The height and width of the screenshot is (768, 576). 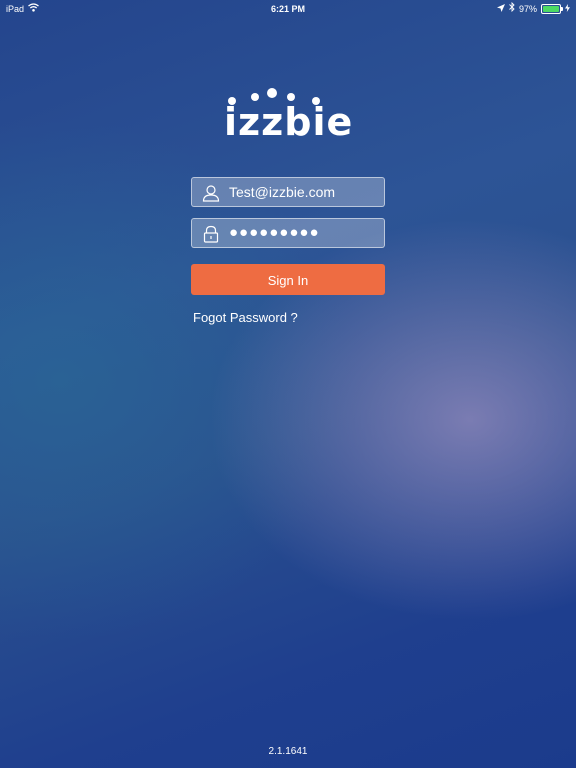 What do you see at coordinates (527, 9) in the screenshot?
I see `battery-percent: 97%` at bounding box center [527, 9].